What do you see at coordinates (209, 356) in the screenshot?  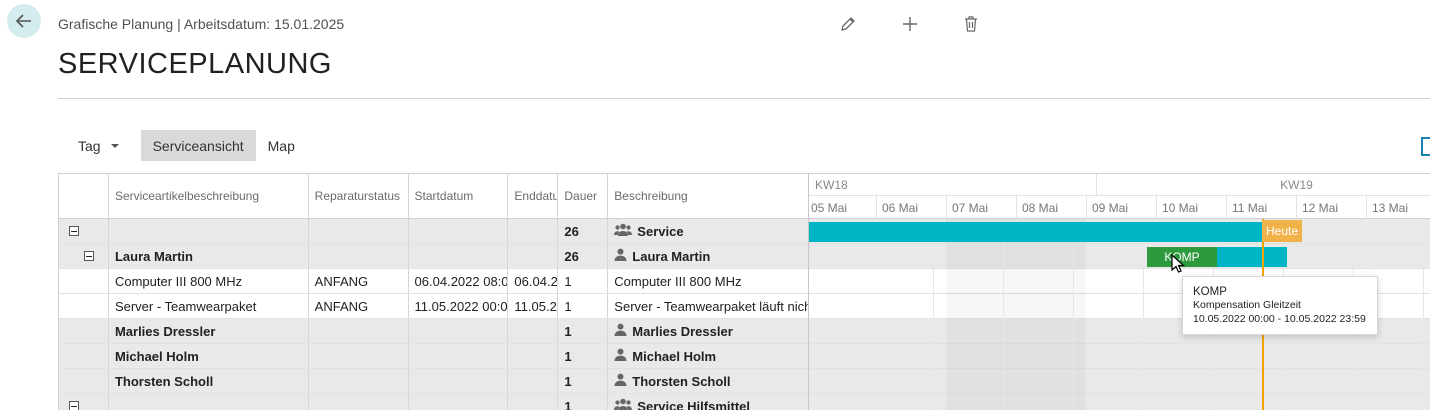 I see `description-cell: Michael Holm` at bounding box center [209, 356].